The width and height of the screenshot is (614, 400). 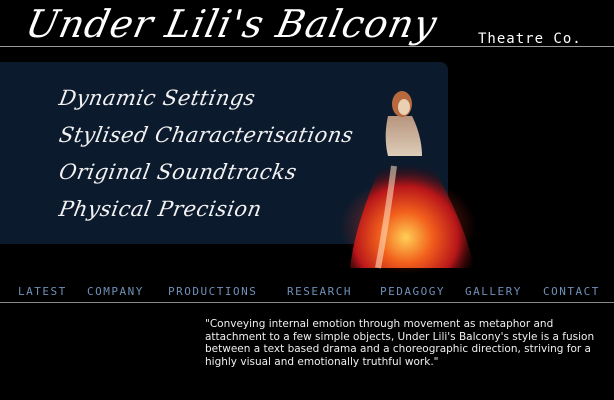 What do you see at coordinates (530, 39) in the screenshot?
I see `site-subtitle: Theatre Co.` at bounding box center [530, 39].